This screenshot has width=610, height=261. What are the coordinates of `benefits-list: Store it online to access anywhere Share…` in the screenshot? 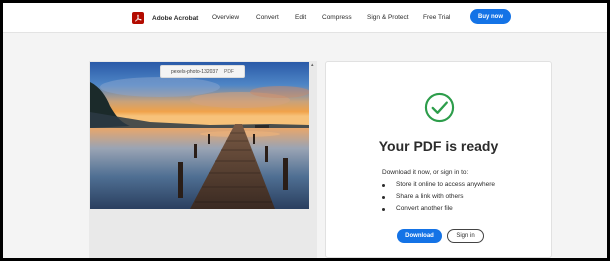 It's located at (438, 199).